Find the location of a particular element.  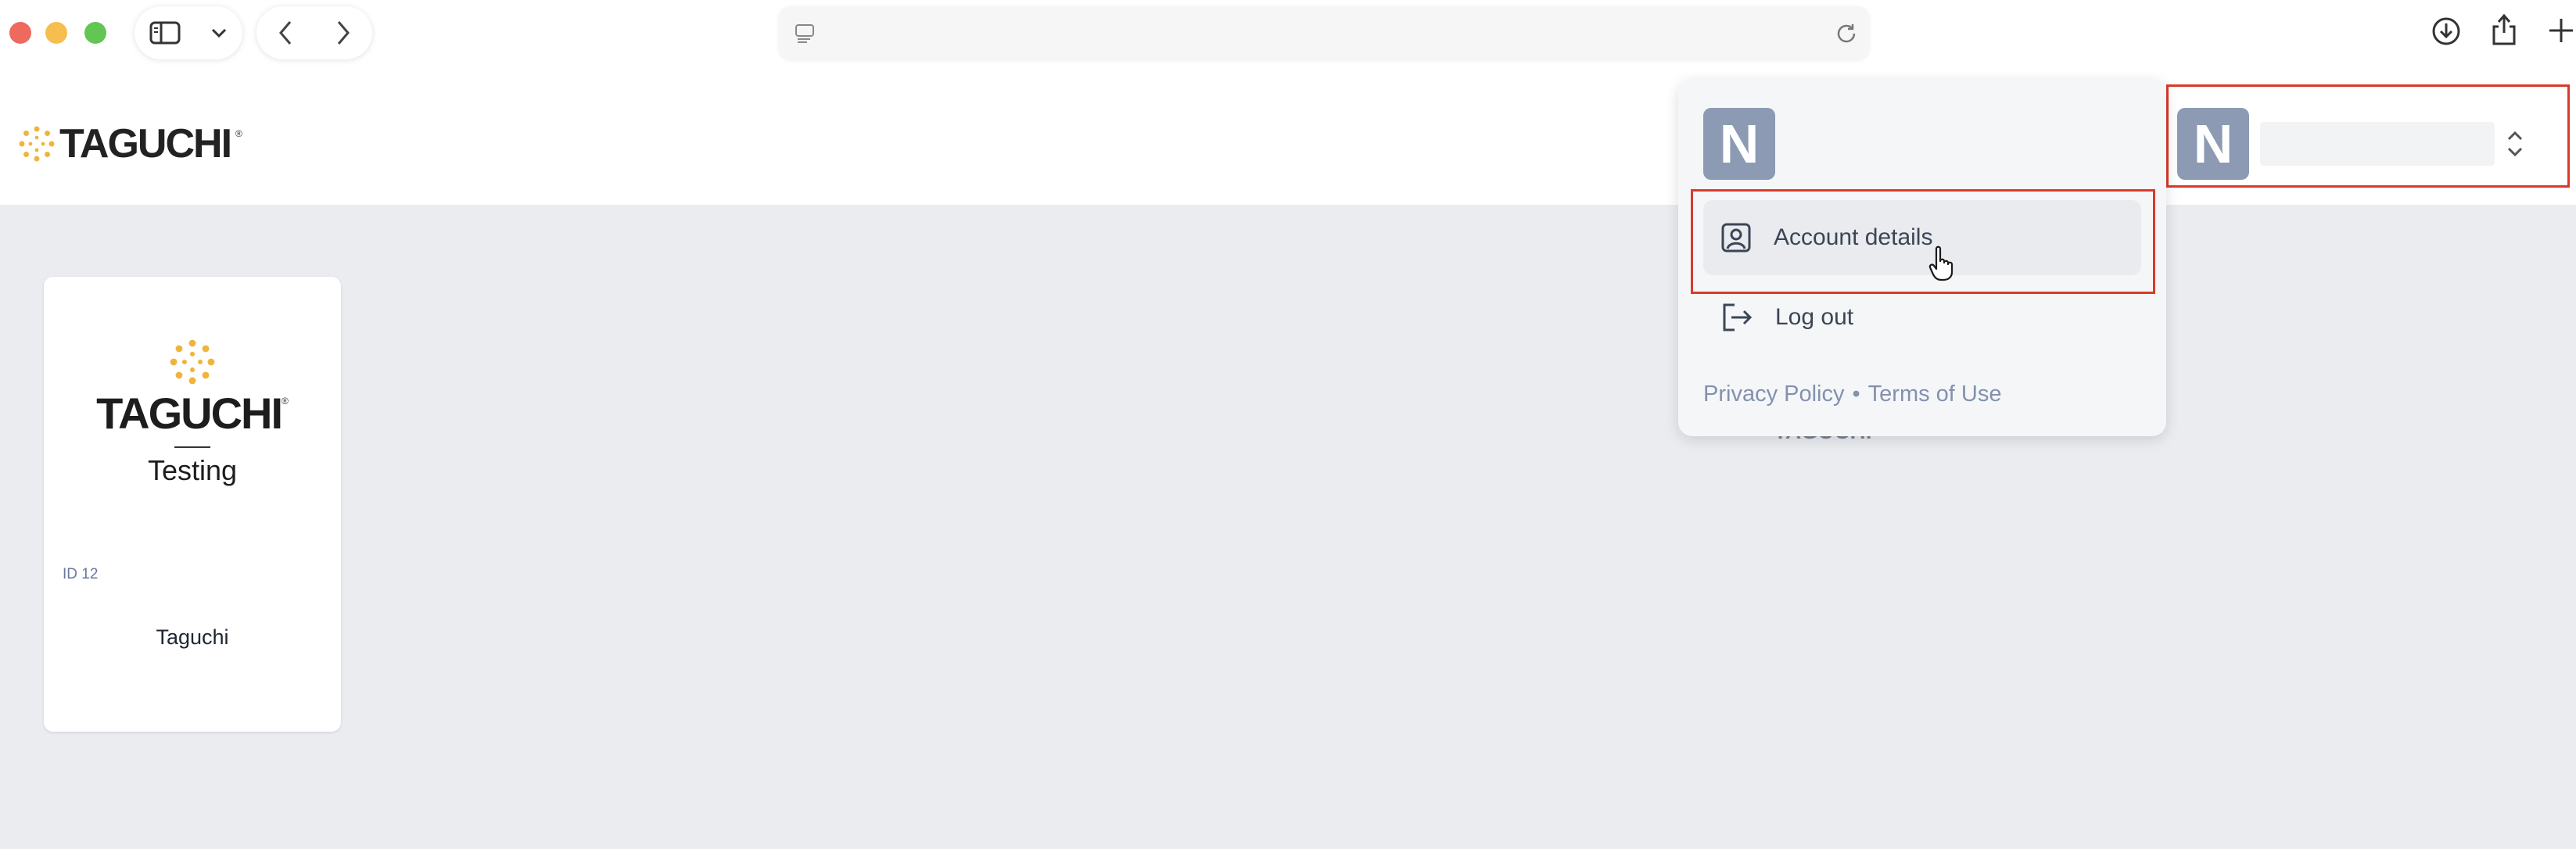

maximize-window-button is located at coordinates (95, 33).